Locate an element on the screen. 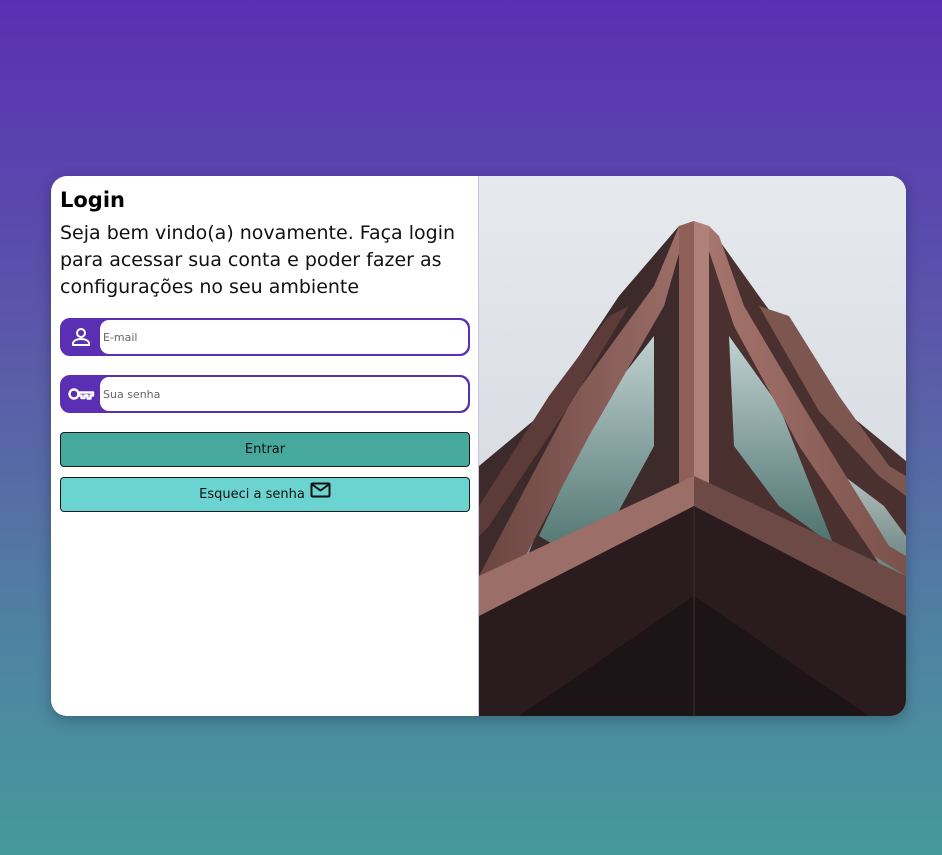 The image size is (942, 855). password-field-group is located at coordinates (265, 394).